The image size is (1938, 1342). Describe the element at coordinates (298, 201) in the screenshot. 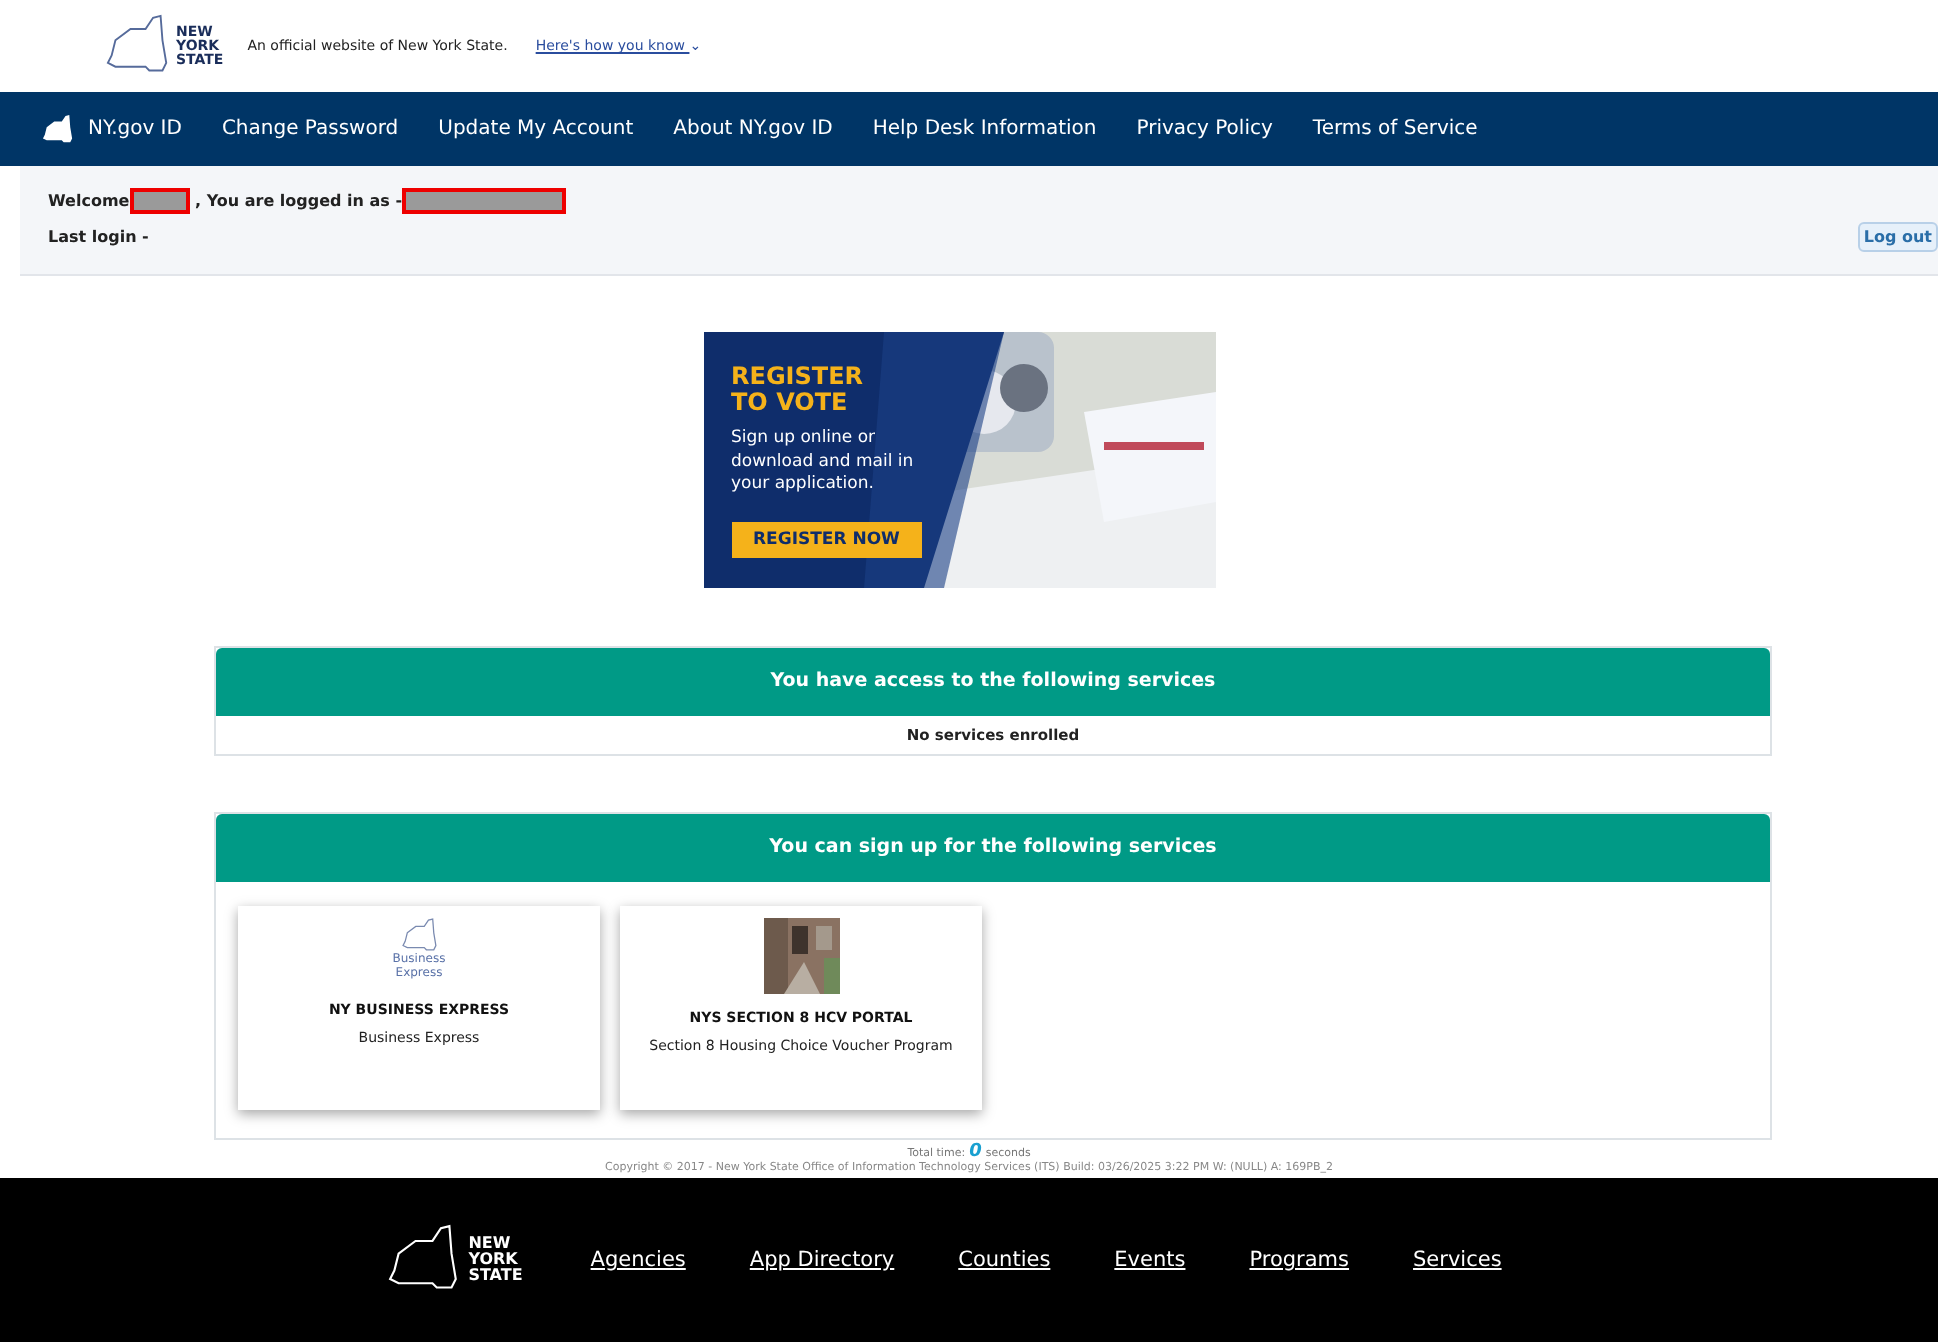

I see `logged-in-text: , You are logged in as -` at that location.